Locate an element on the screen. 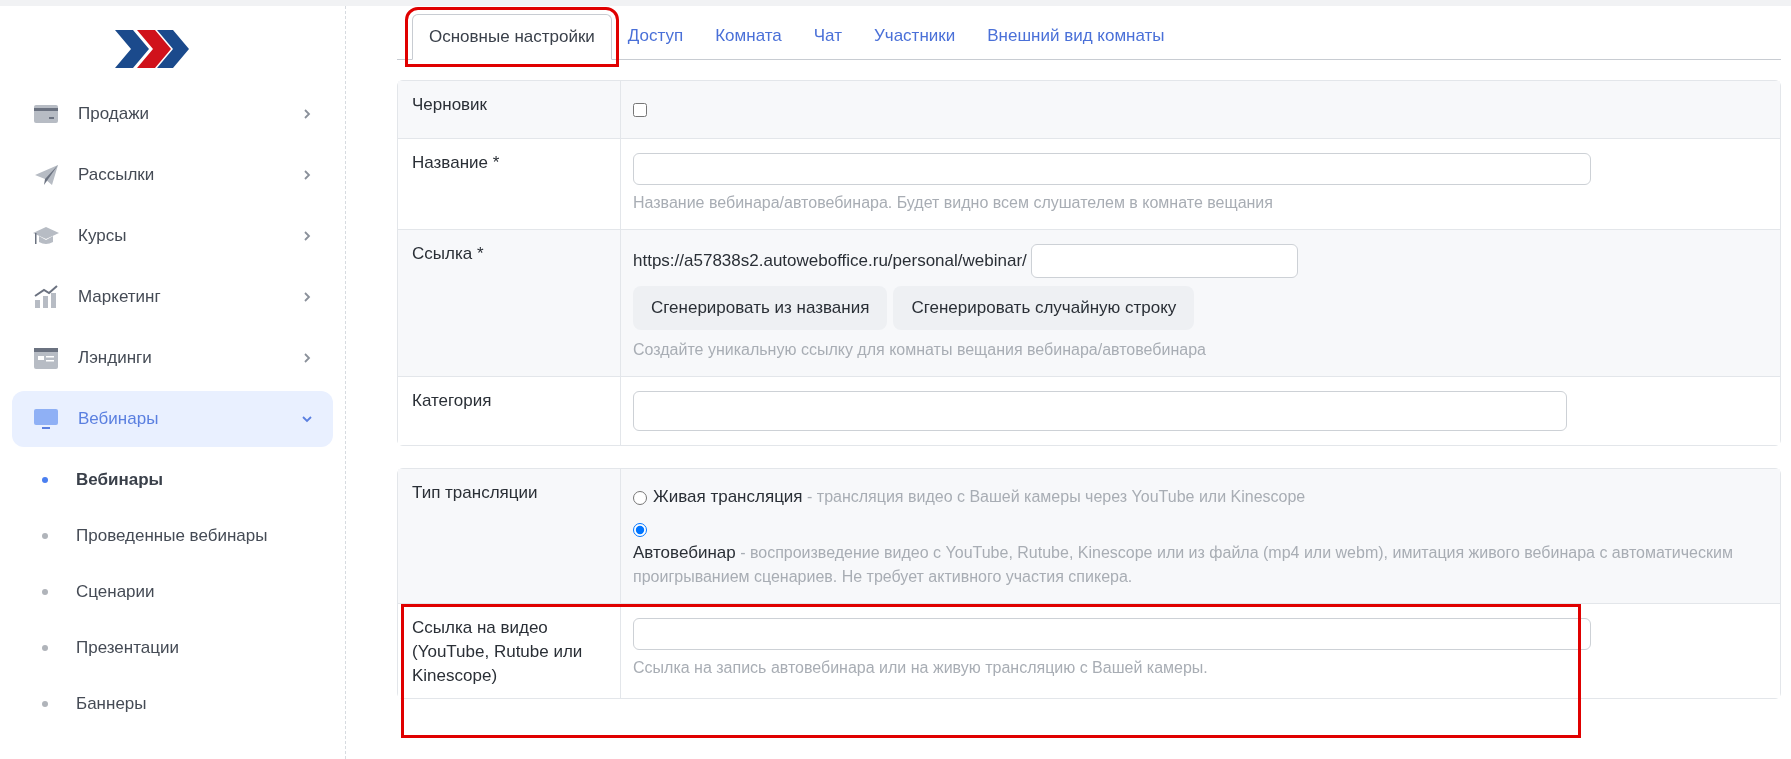  menu-label: Маркетинг is located at coordinates (120, 297).